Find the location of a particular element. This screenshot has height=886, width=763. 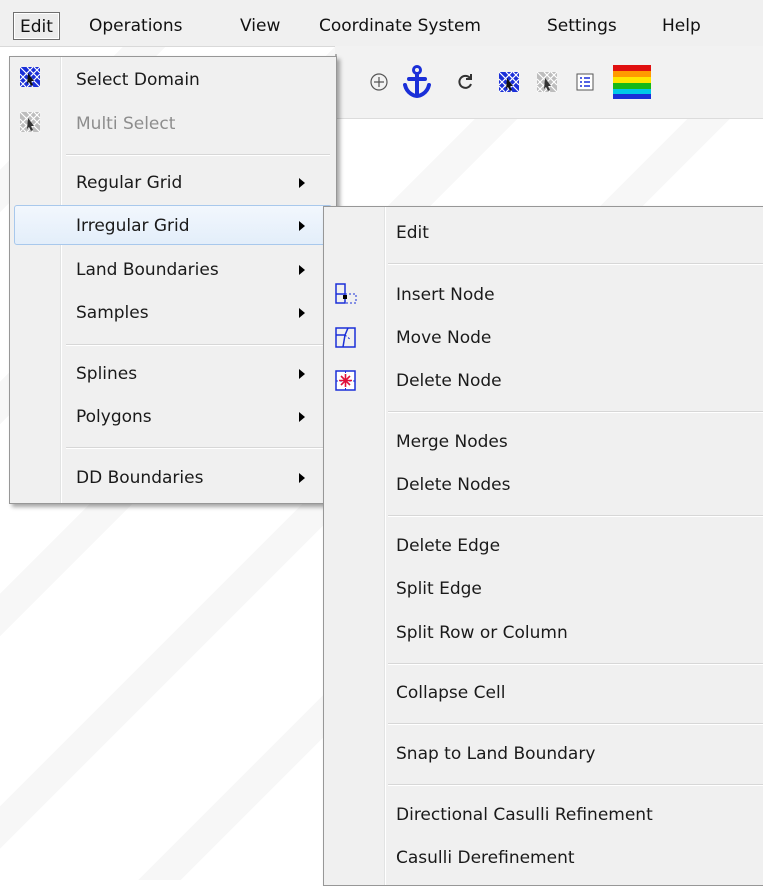

menu-operations: Operations is located at coordinates (135, 26).